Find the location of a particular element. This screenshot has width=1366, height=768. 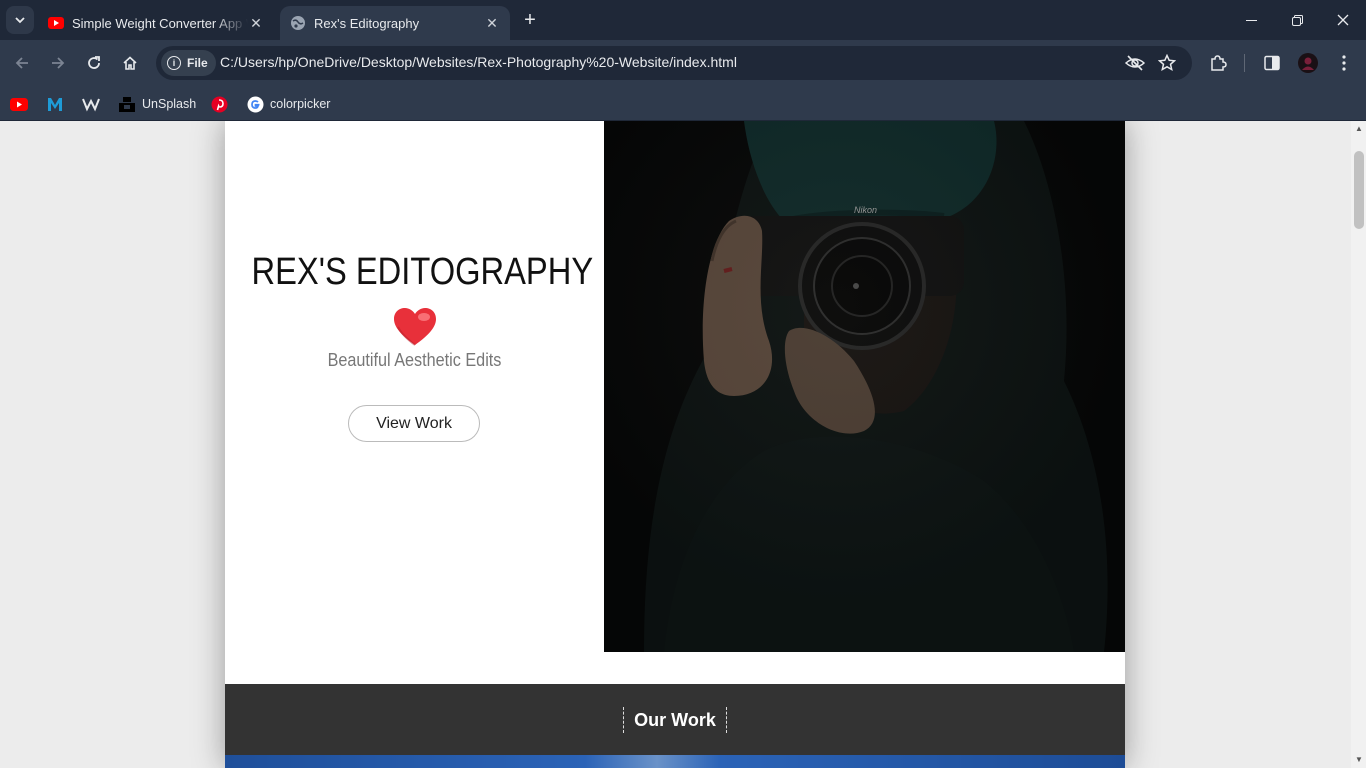

reload-button is located at coordinates (94, 63).